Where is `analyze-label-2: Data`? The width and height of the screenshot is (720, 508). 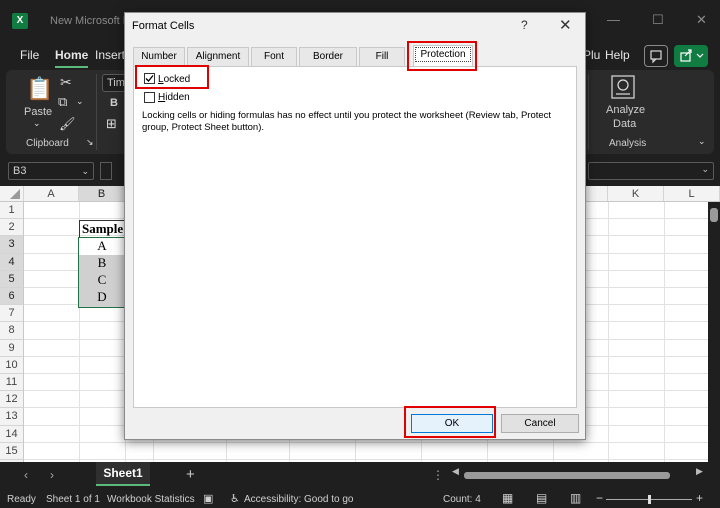 analyze-label-2: Data is located at coordinates (624, 124).